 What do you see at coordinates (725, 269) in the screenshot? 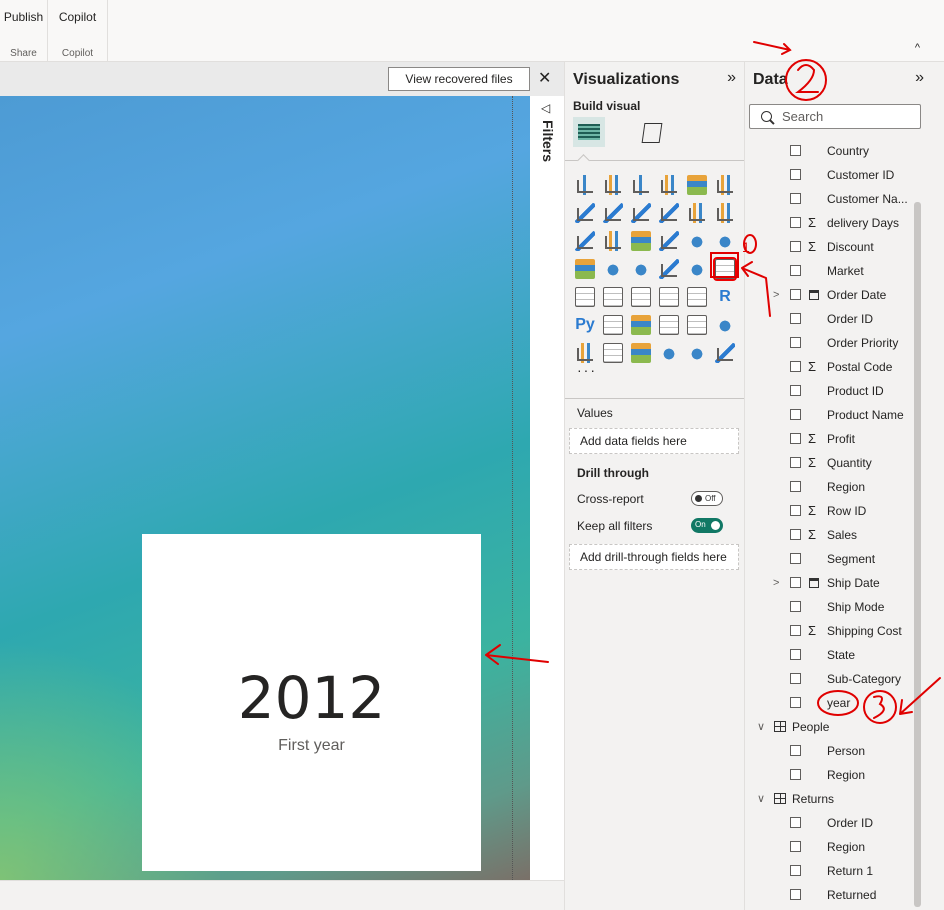
I see `card-icon` at bounding box center [725, 269].